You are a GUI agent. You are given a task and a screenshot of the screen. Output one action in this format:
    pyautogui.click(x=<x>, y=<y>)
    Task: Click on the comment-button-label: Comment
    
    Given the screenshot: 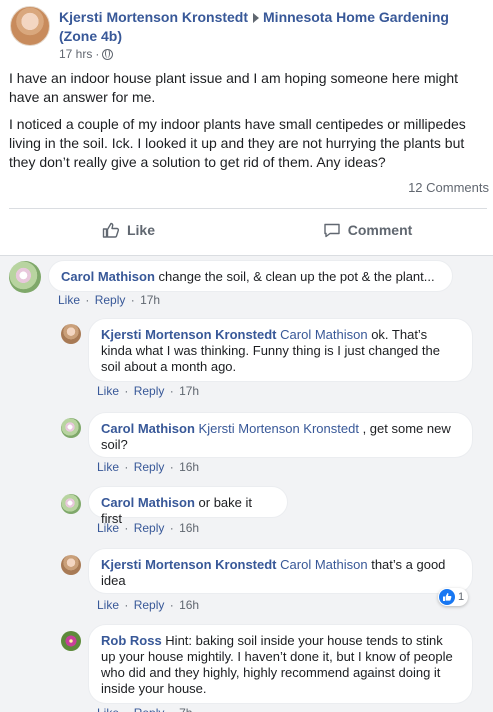 What is the action you would take?
    pyautogui.click(x=380, y=230)
    